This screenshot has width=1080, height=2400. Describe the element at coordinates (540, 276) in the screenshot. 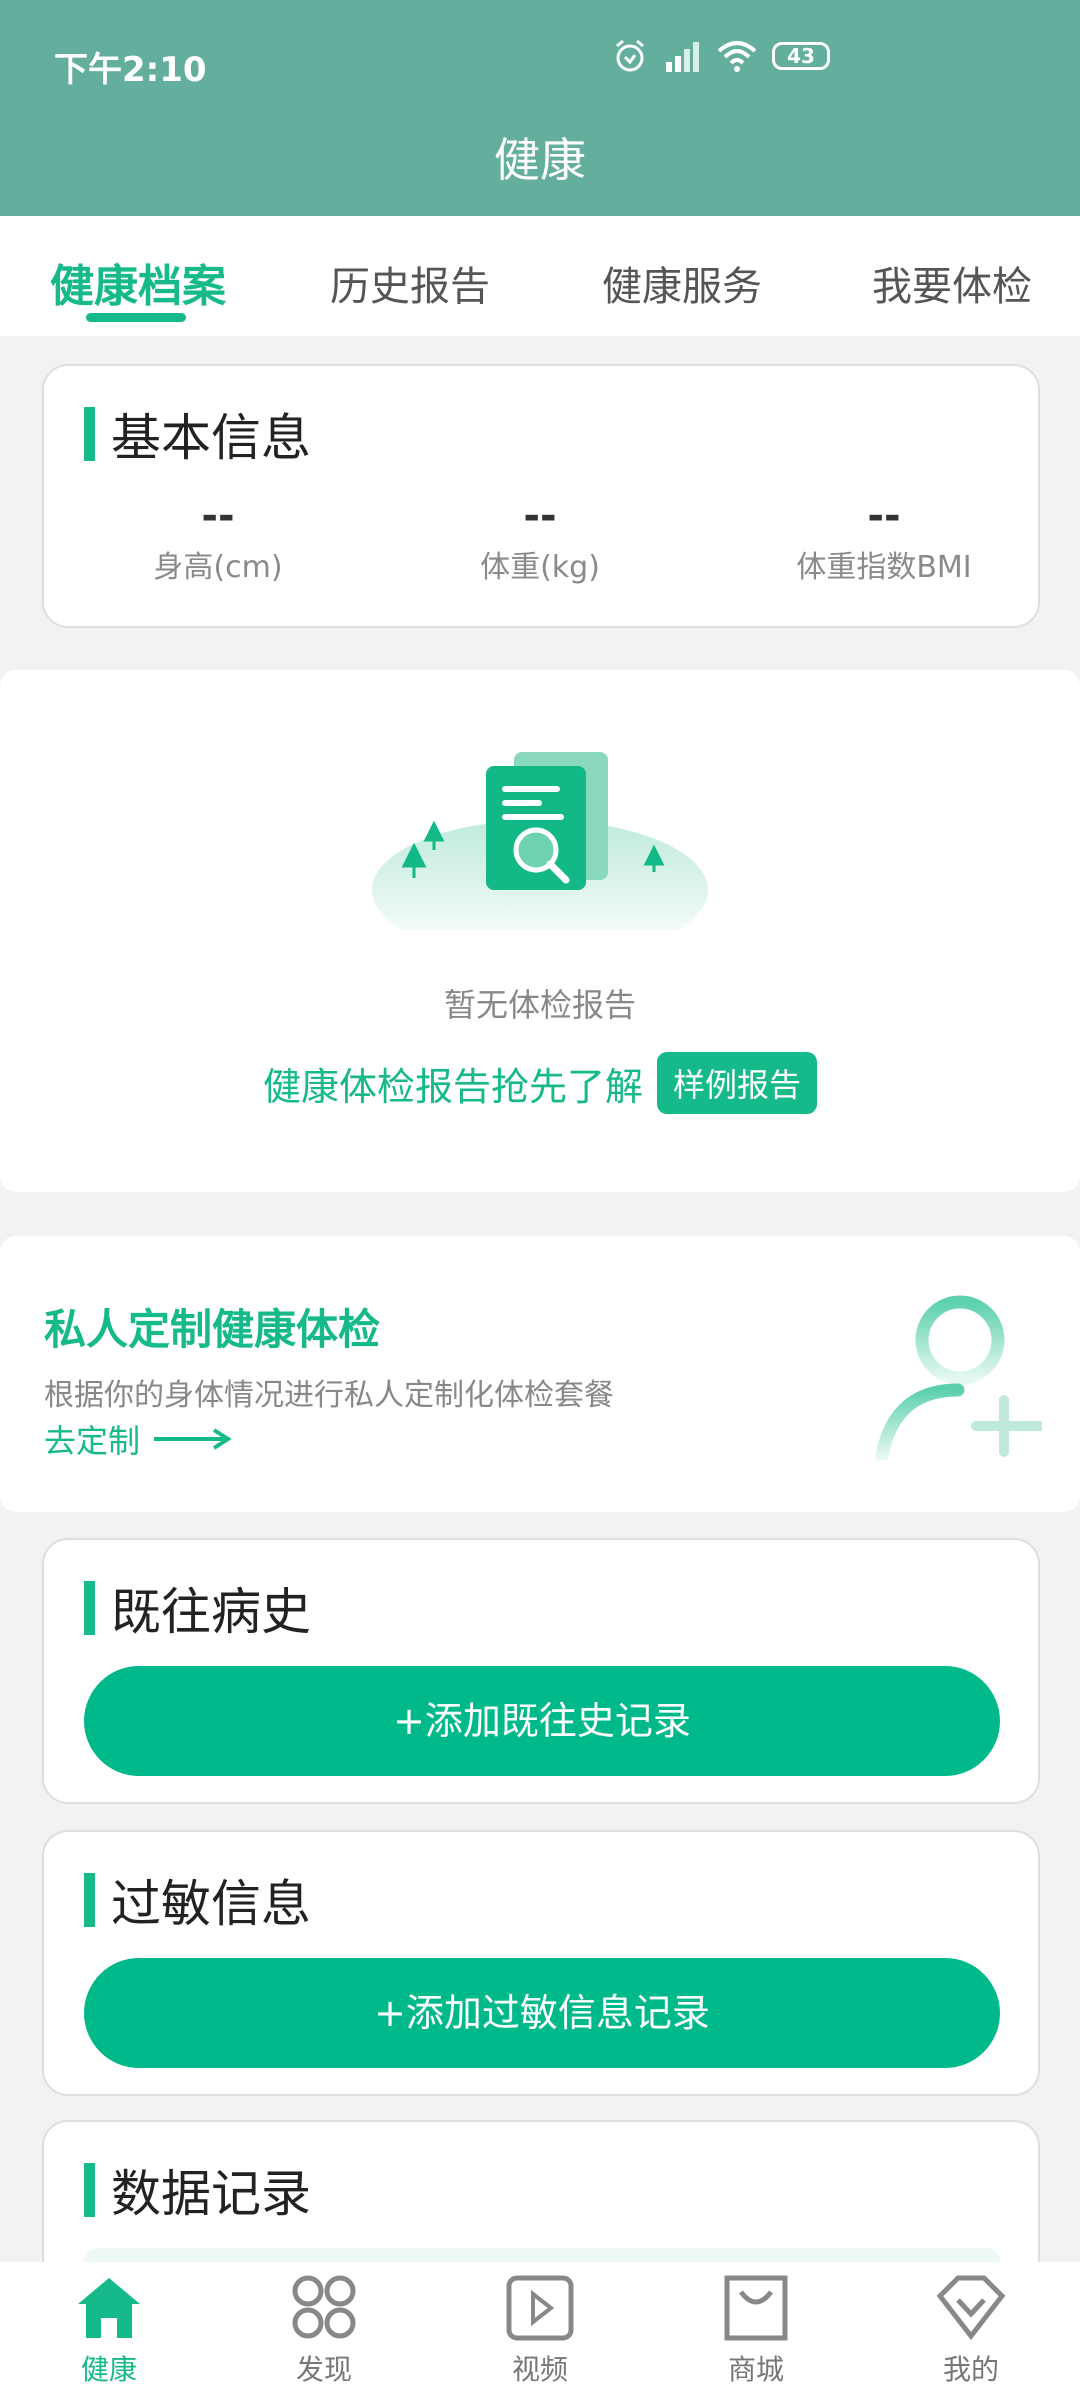

I see `top-tabs: 健康档案 历史报告 健康服务 我要体检` at that location.